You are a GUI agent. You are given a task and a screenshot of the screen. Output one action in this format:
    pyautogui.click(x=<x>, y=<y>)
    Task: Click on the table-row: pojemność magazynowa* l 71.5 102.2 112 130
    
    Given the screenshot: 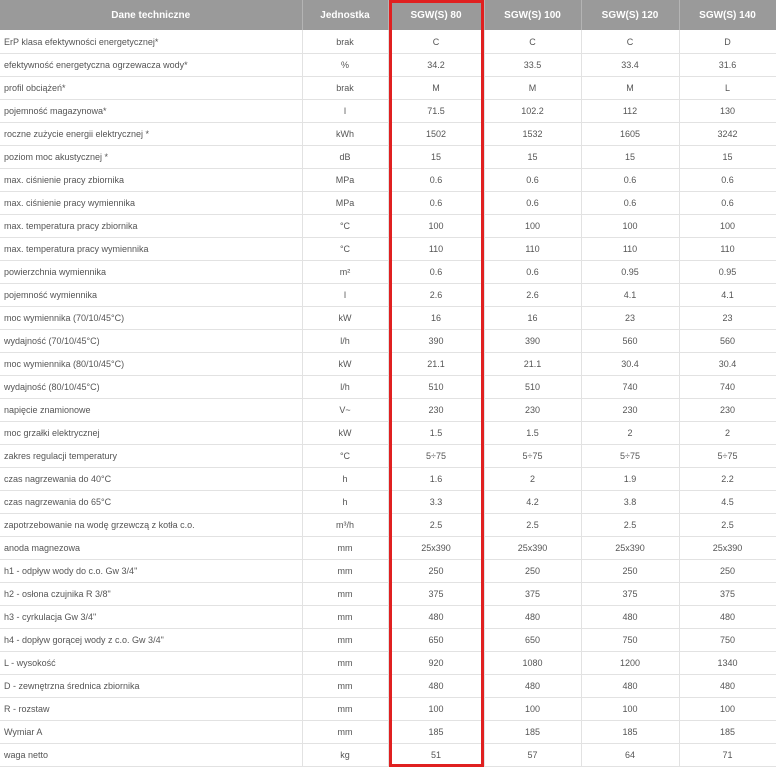 What is the action you would take?
    pyautogui.click(x=388, y=111)
    